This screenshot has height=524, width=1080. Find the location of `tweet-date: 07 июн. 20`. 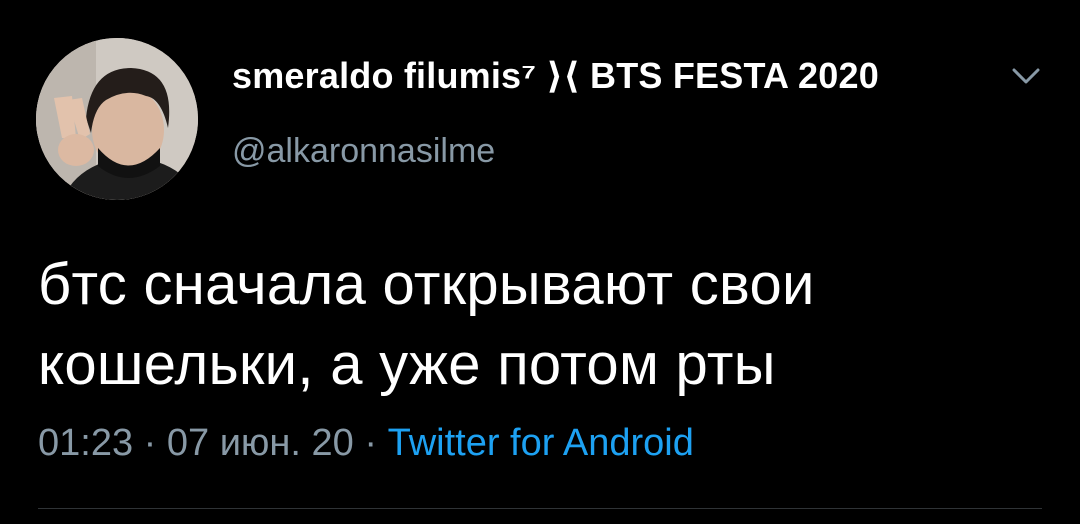

tweet-date: 07 июн. 20 is located at coordinates (260, 443).